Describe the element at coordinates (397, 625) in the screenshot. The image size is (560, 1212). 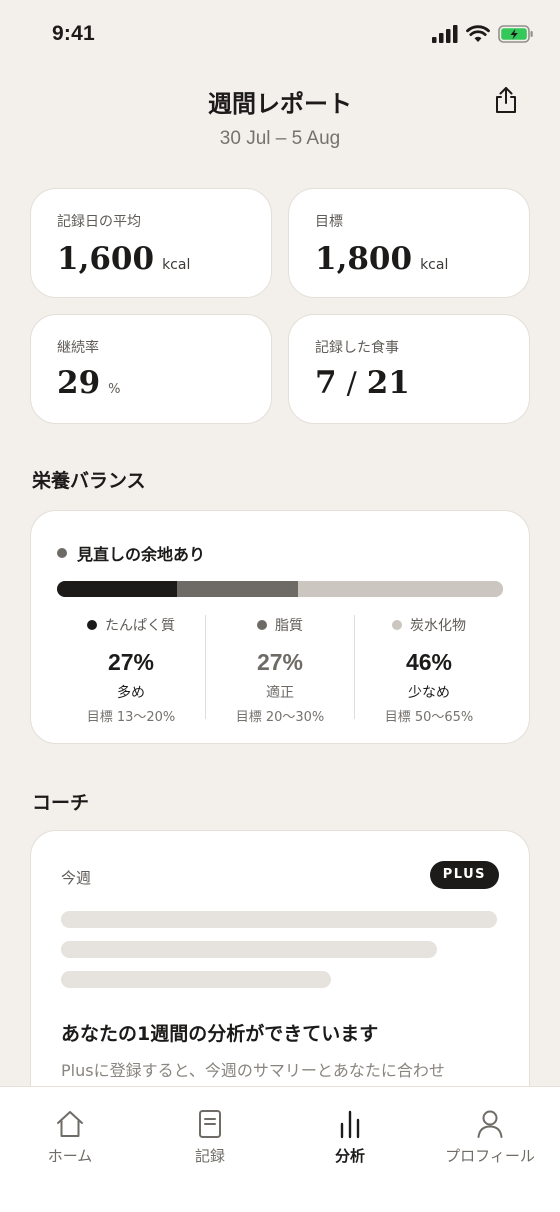
I see `carbs-dot-icon` at that location.